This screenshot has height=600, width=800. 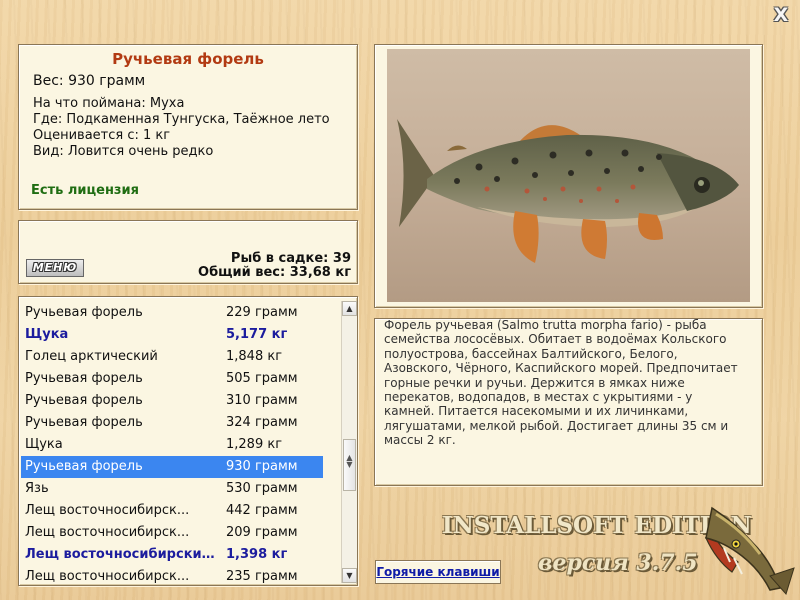 What do you see at coordinates (290, 258) in the screenshot?
I see `fish-count: Рыб в садке: 39` at bounding box center [290, 258].